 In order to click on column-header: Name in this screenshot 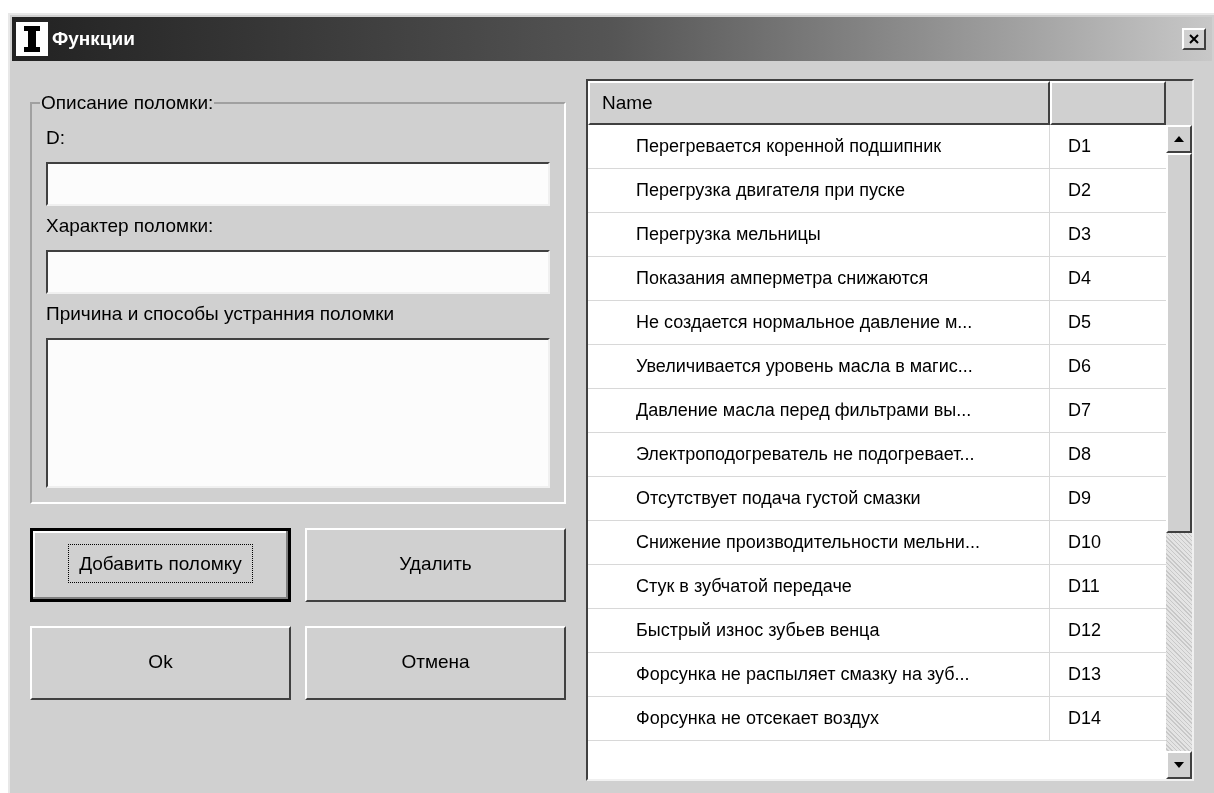, I will do `click(819, 103)`.